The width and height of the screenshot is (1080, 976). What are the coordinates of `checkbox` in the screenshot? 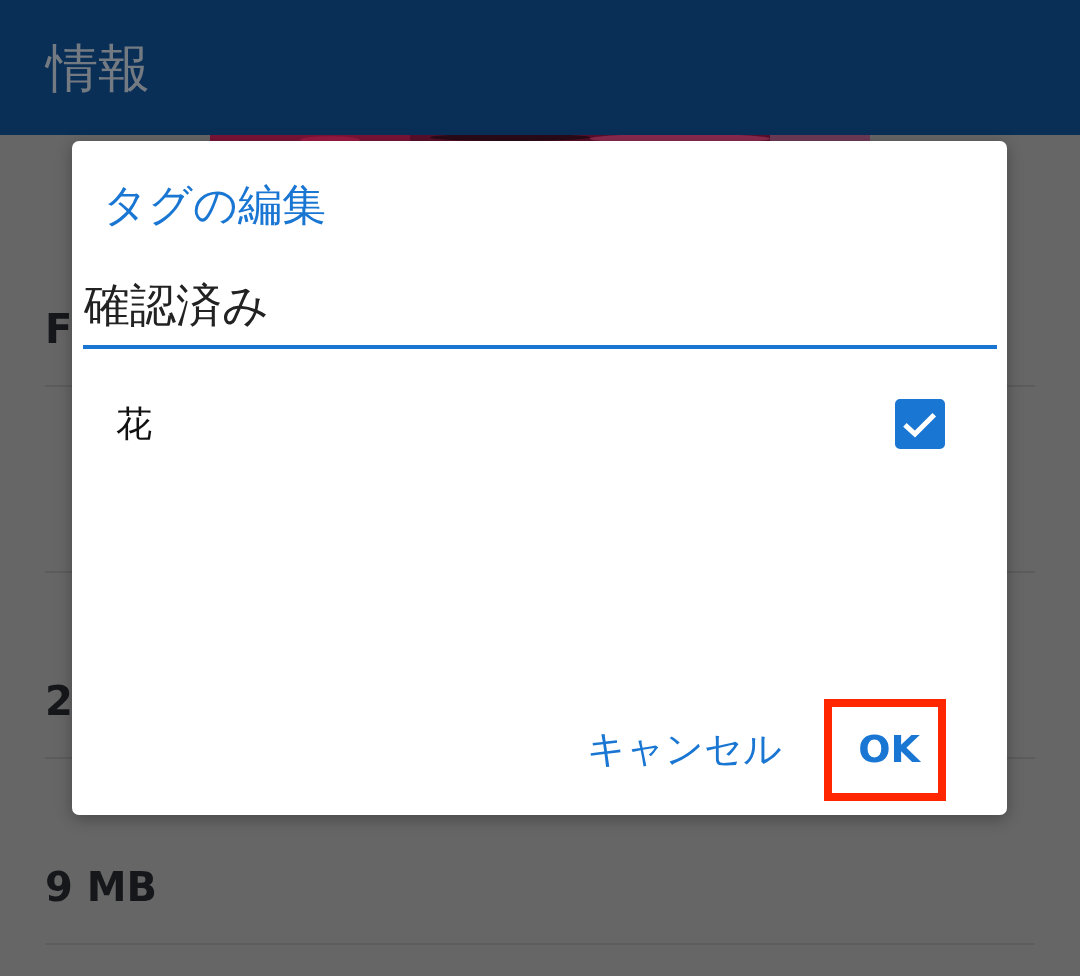 It's located at (920, 424).